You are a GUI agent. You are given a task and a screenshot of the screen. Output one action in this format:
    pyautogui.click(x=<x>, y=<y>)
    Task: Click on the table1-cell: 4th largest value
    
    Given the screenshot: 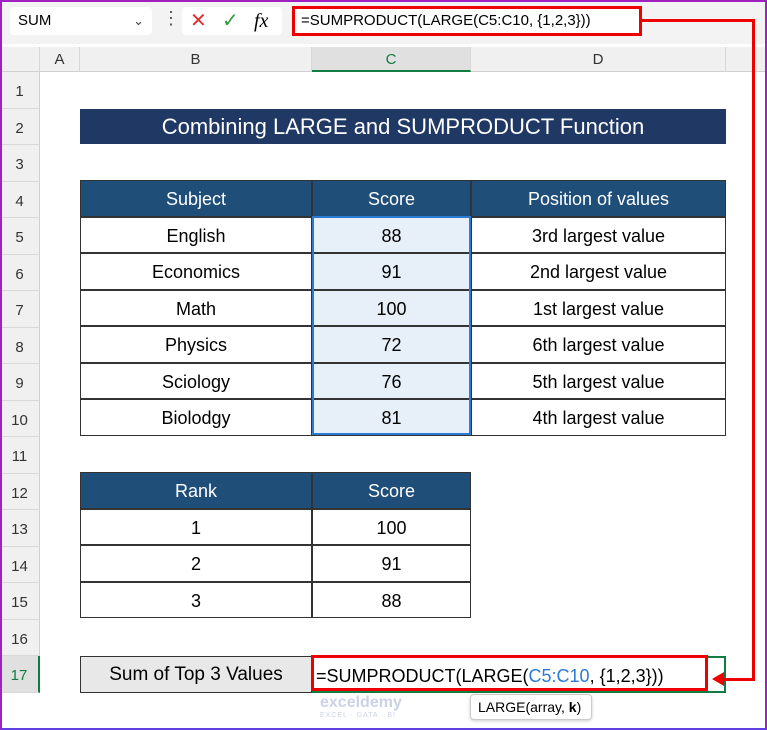 What is the action you would take?
    pyautogui.click(x=598, y=417)
    